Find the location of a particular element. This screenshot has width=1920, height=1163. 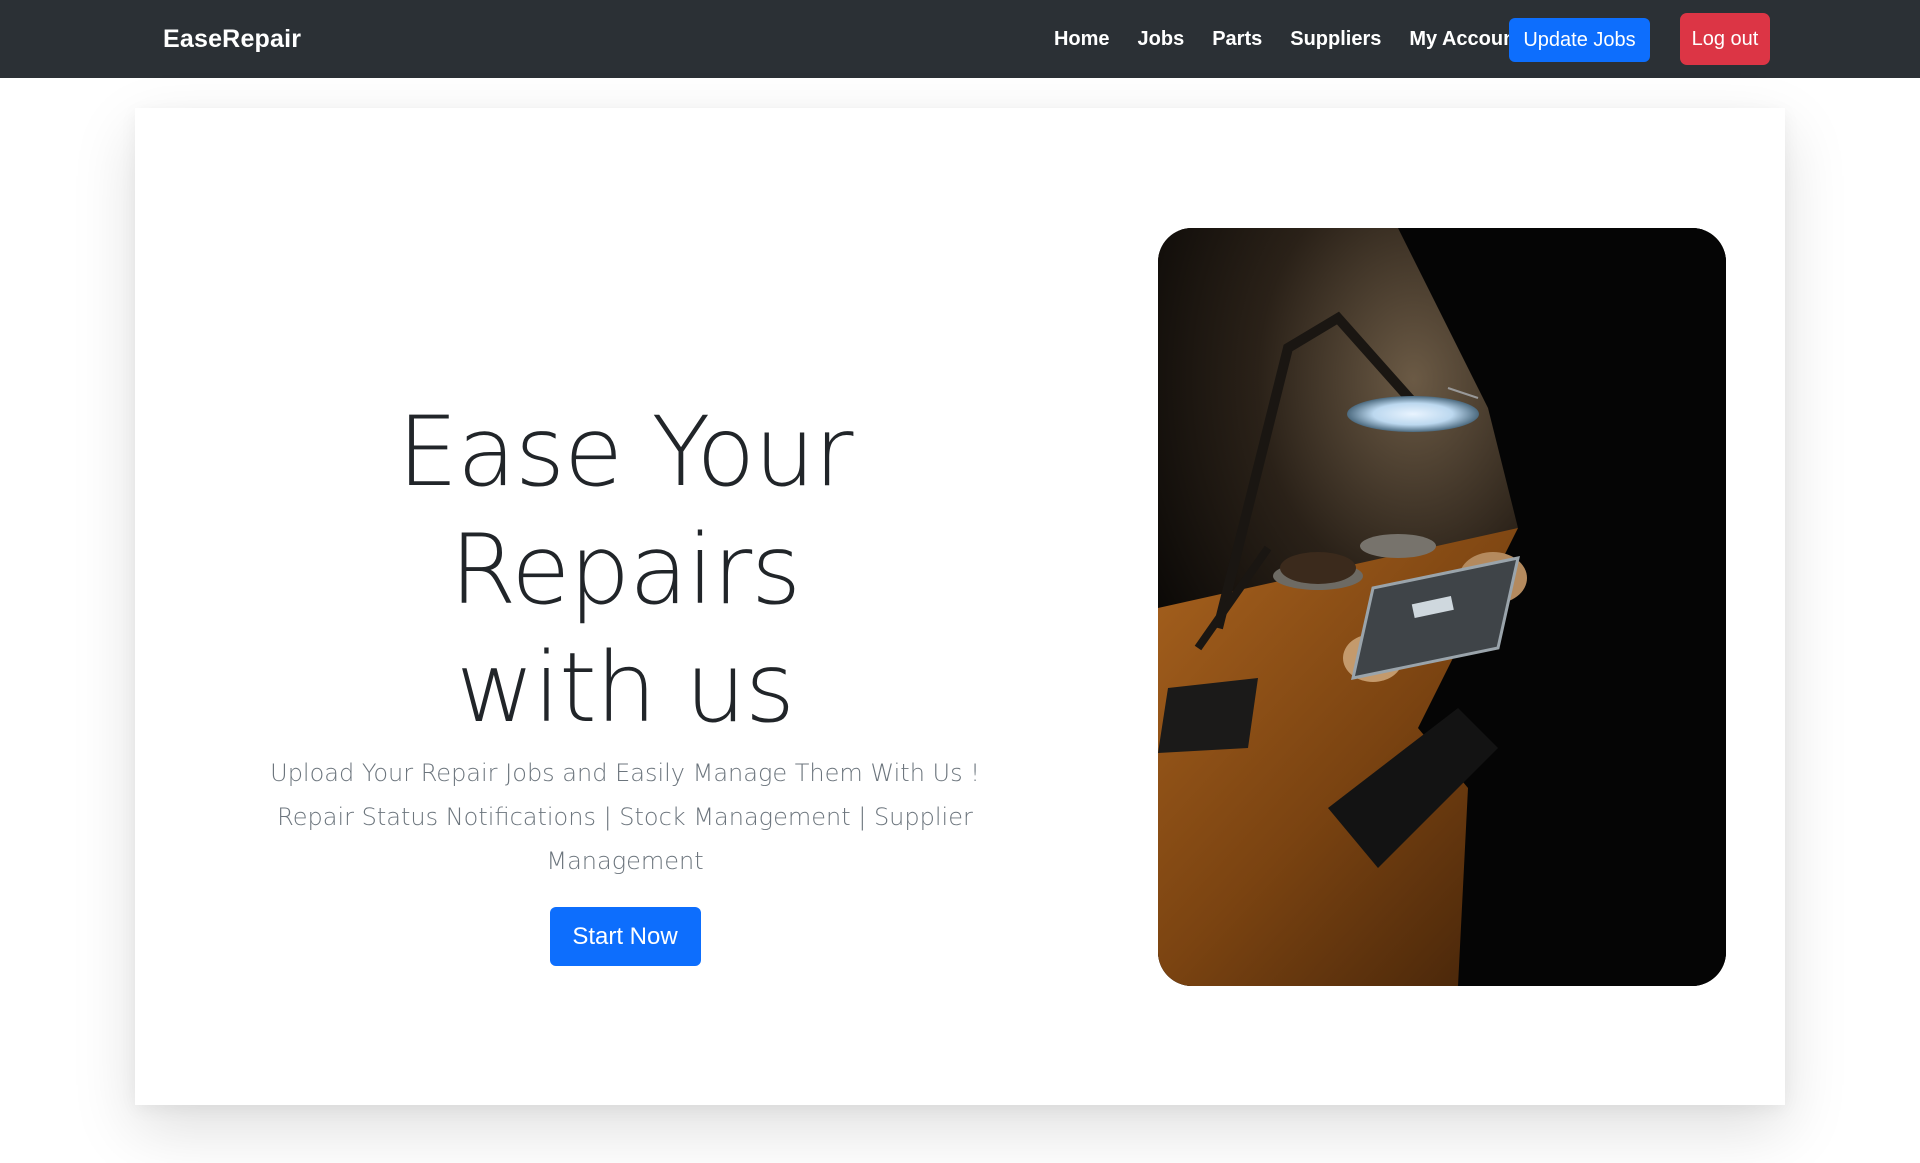

hero-title-line2: with us is located at coordinates (625, 688).